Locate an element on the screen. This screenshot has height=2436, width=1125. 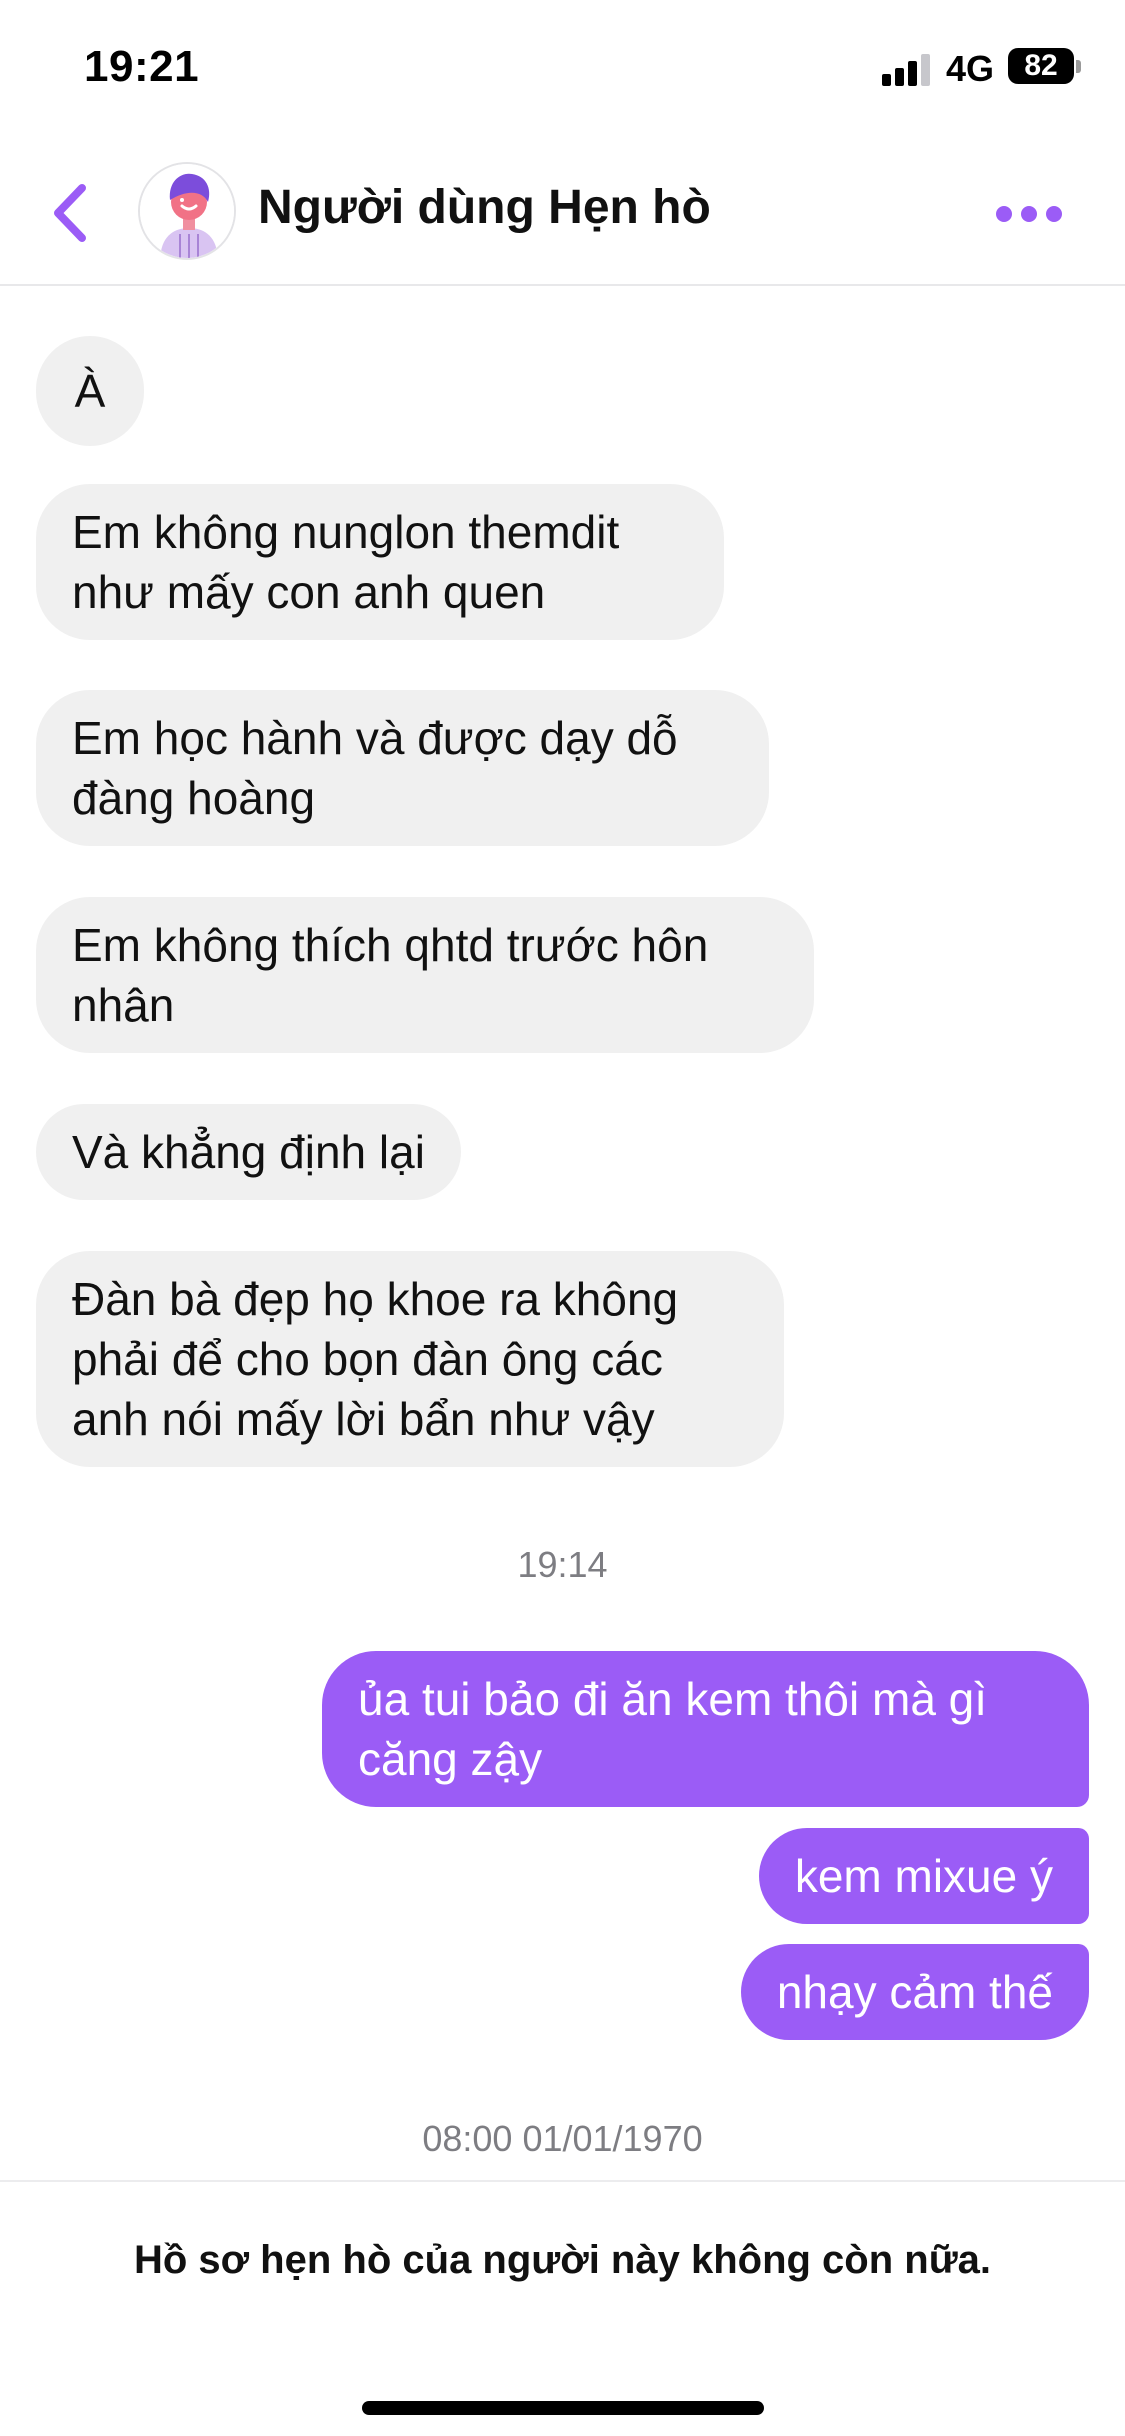
back-button is located at coordinates (74, 213).